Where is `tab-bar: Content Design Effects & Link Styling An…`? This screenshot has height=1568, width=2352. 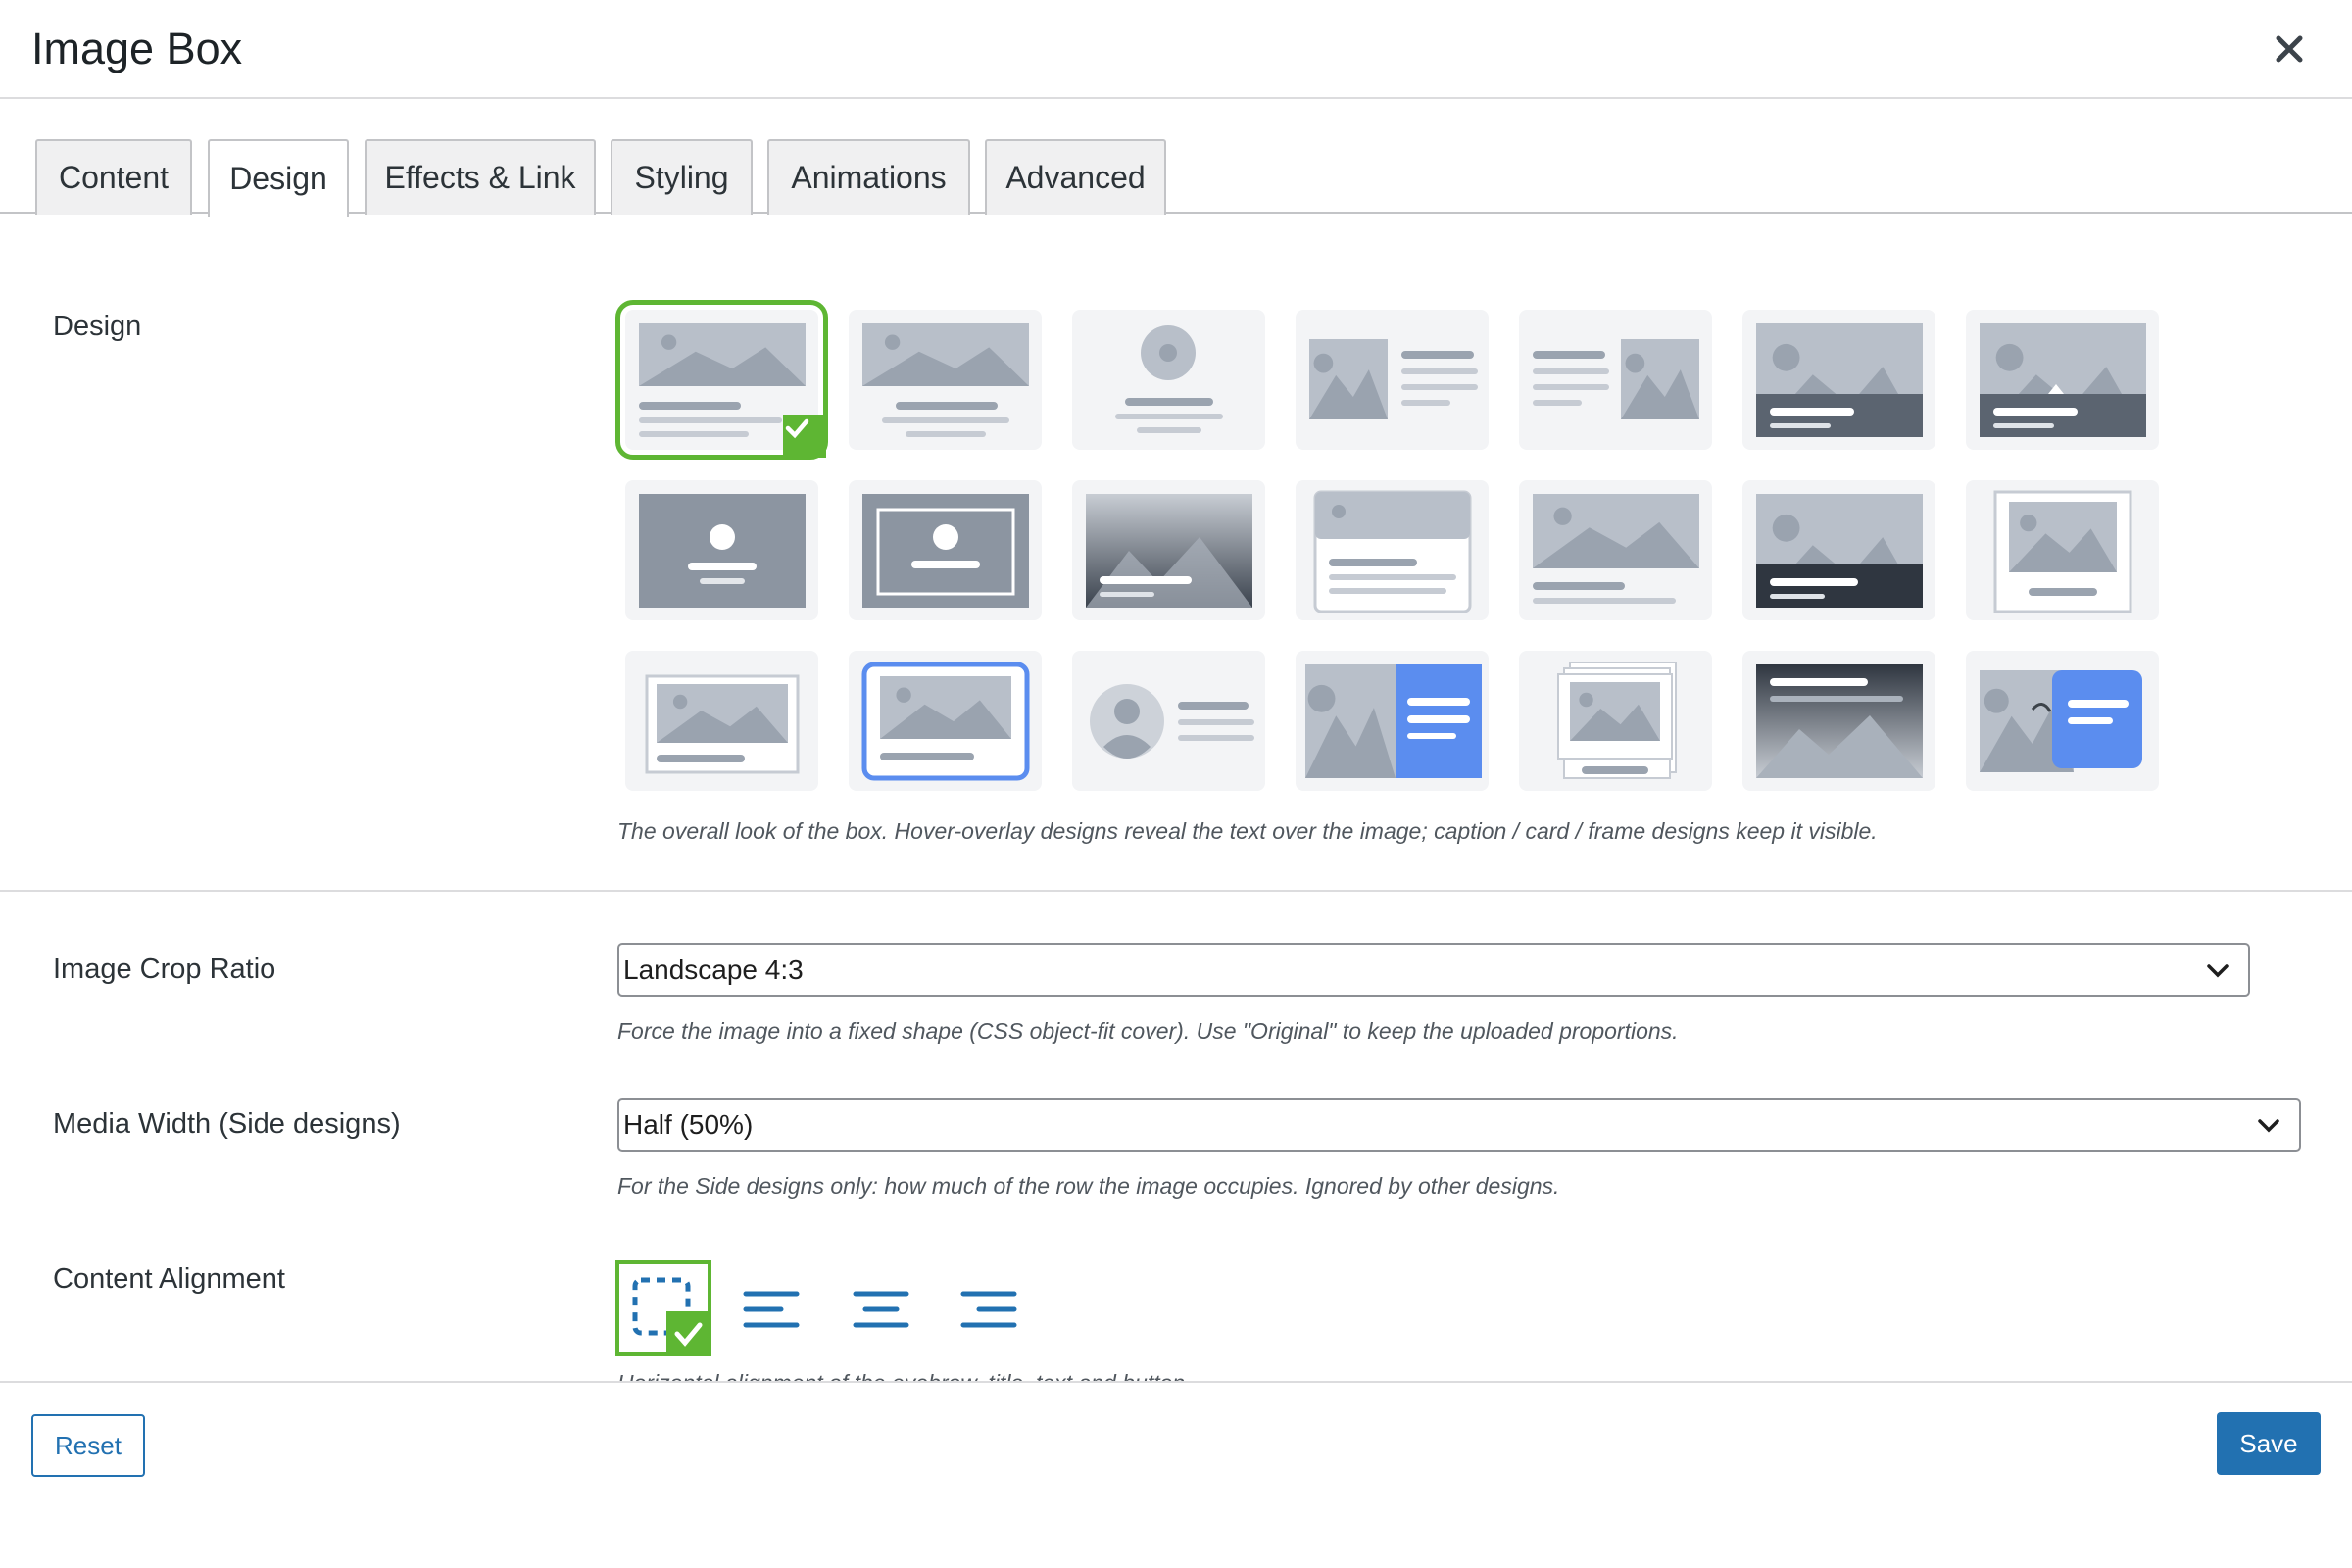
tab-bar: Content Design Effects & Link Styling An… is located at coordinates (1176, 158).